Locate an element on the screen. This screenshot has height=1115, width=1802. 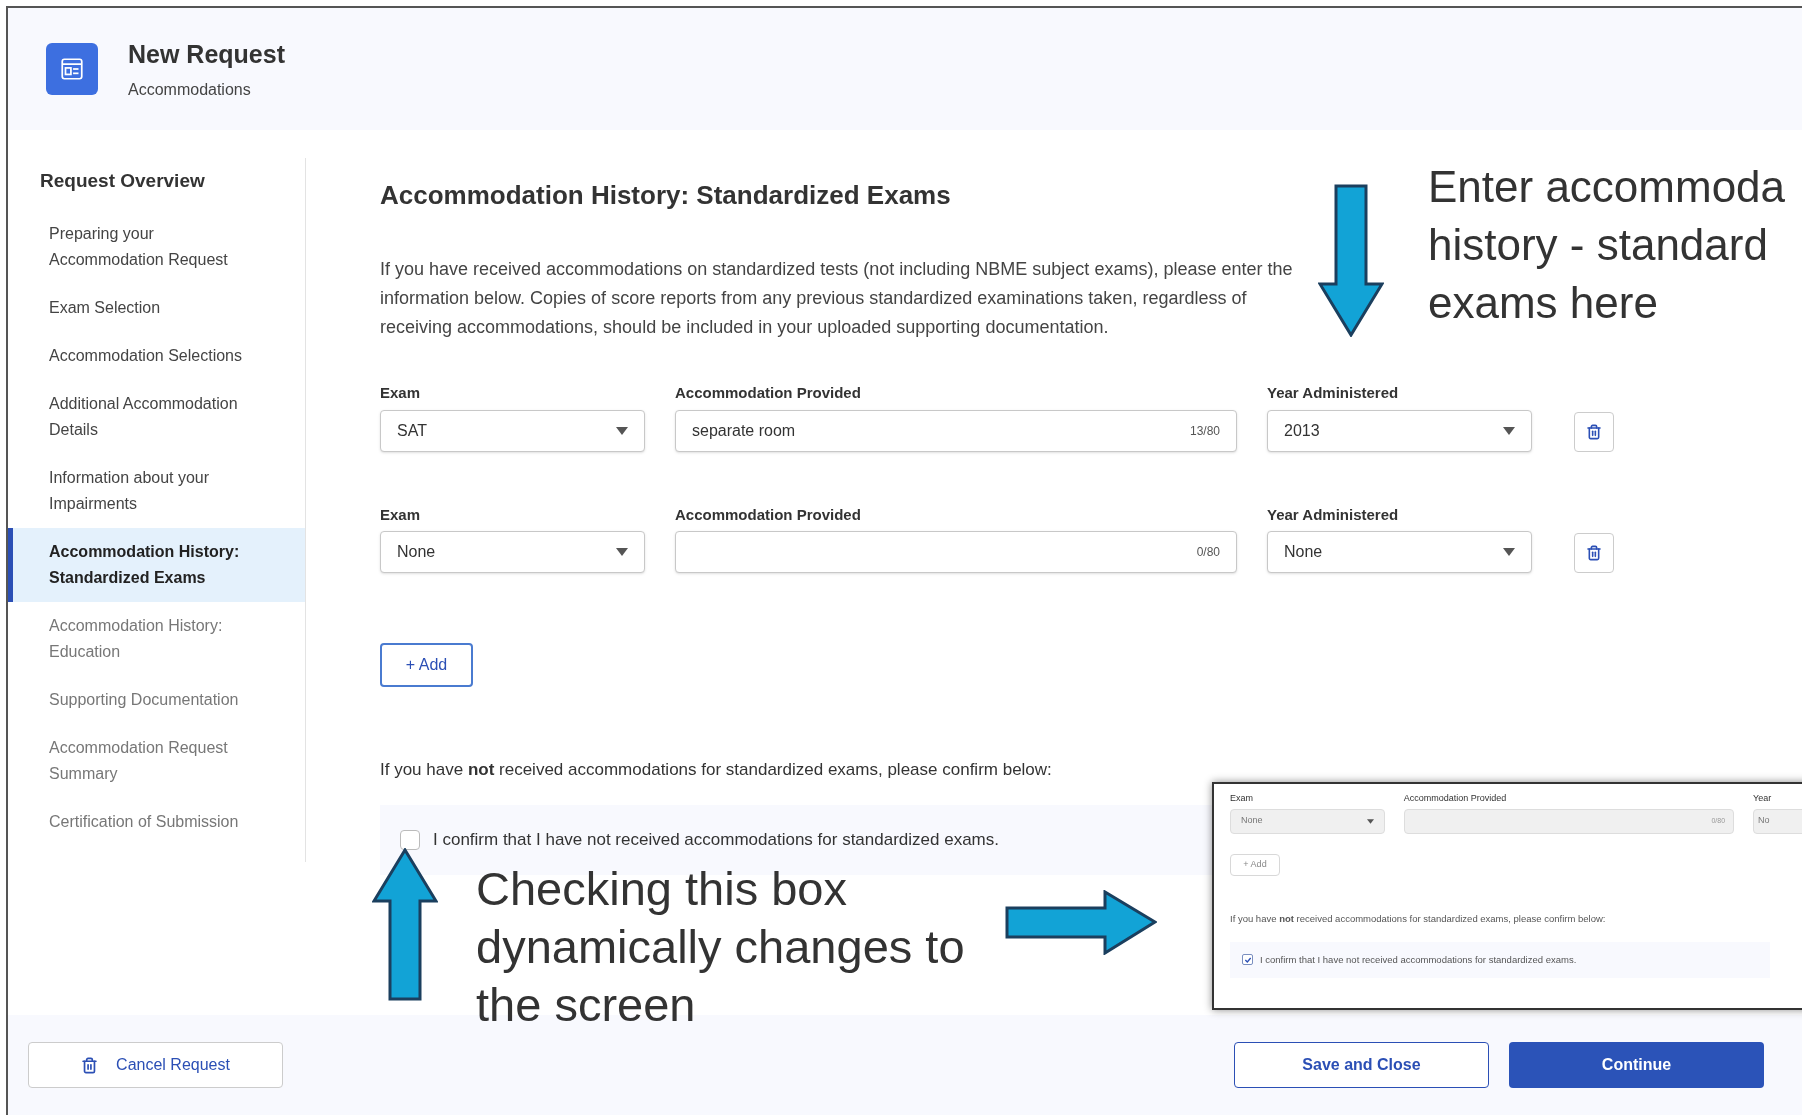
intro-paragraph: If you have received accommodations on standardized tests (not including NBME subject exams), please enter the information below. Copies of score reports from any previous standardized examinations taken, regardless of receiving accommodations, should be included in your uploaded supporting documentation. is located at coordinates (837, 298).